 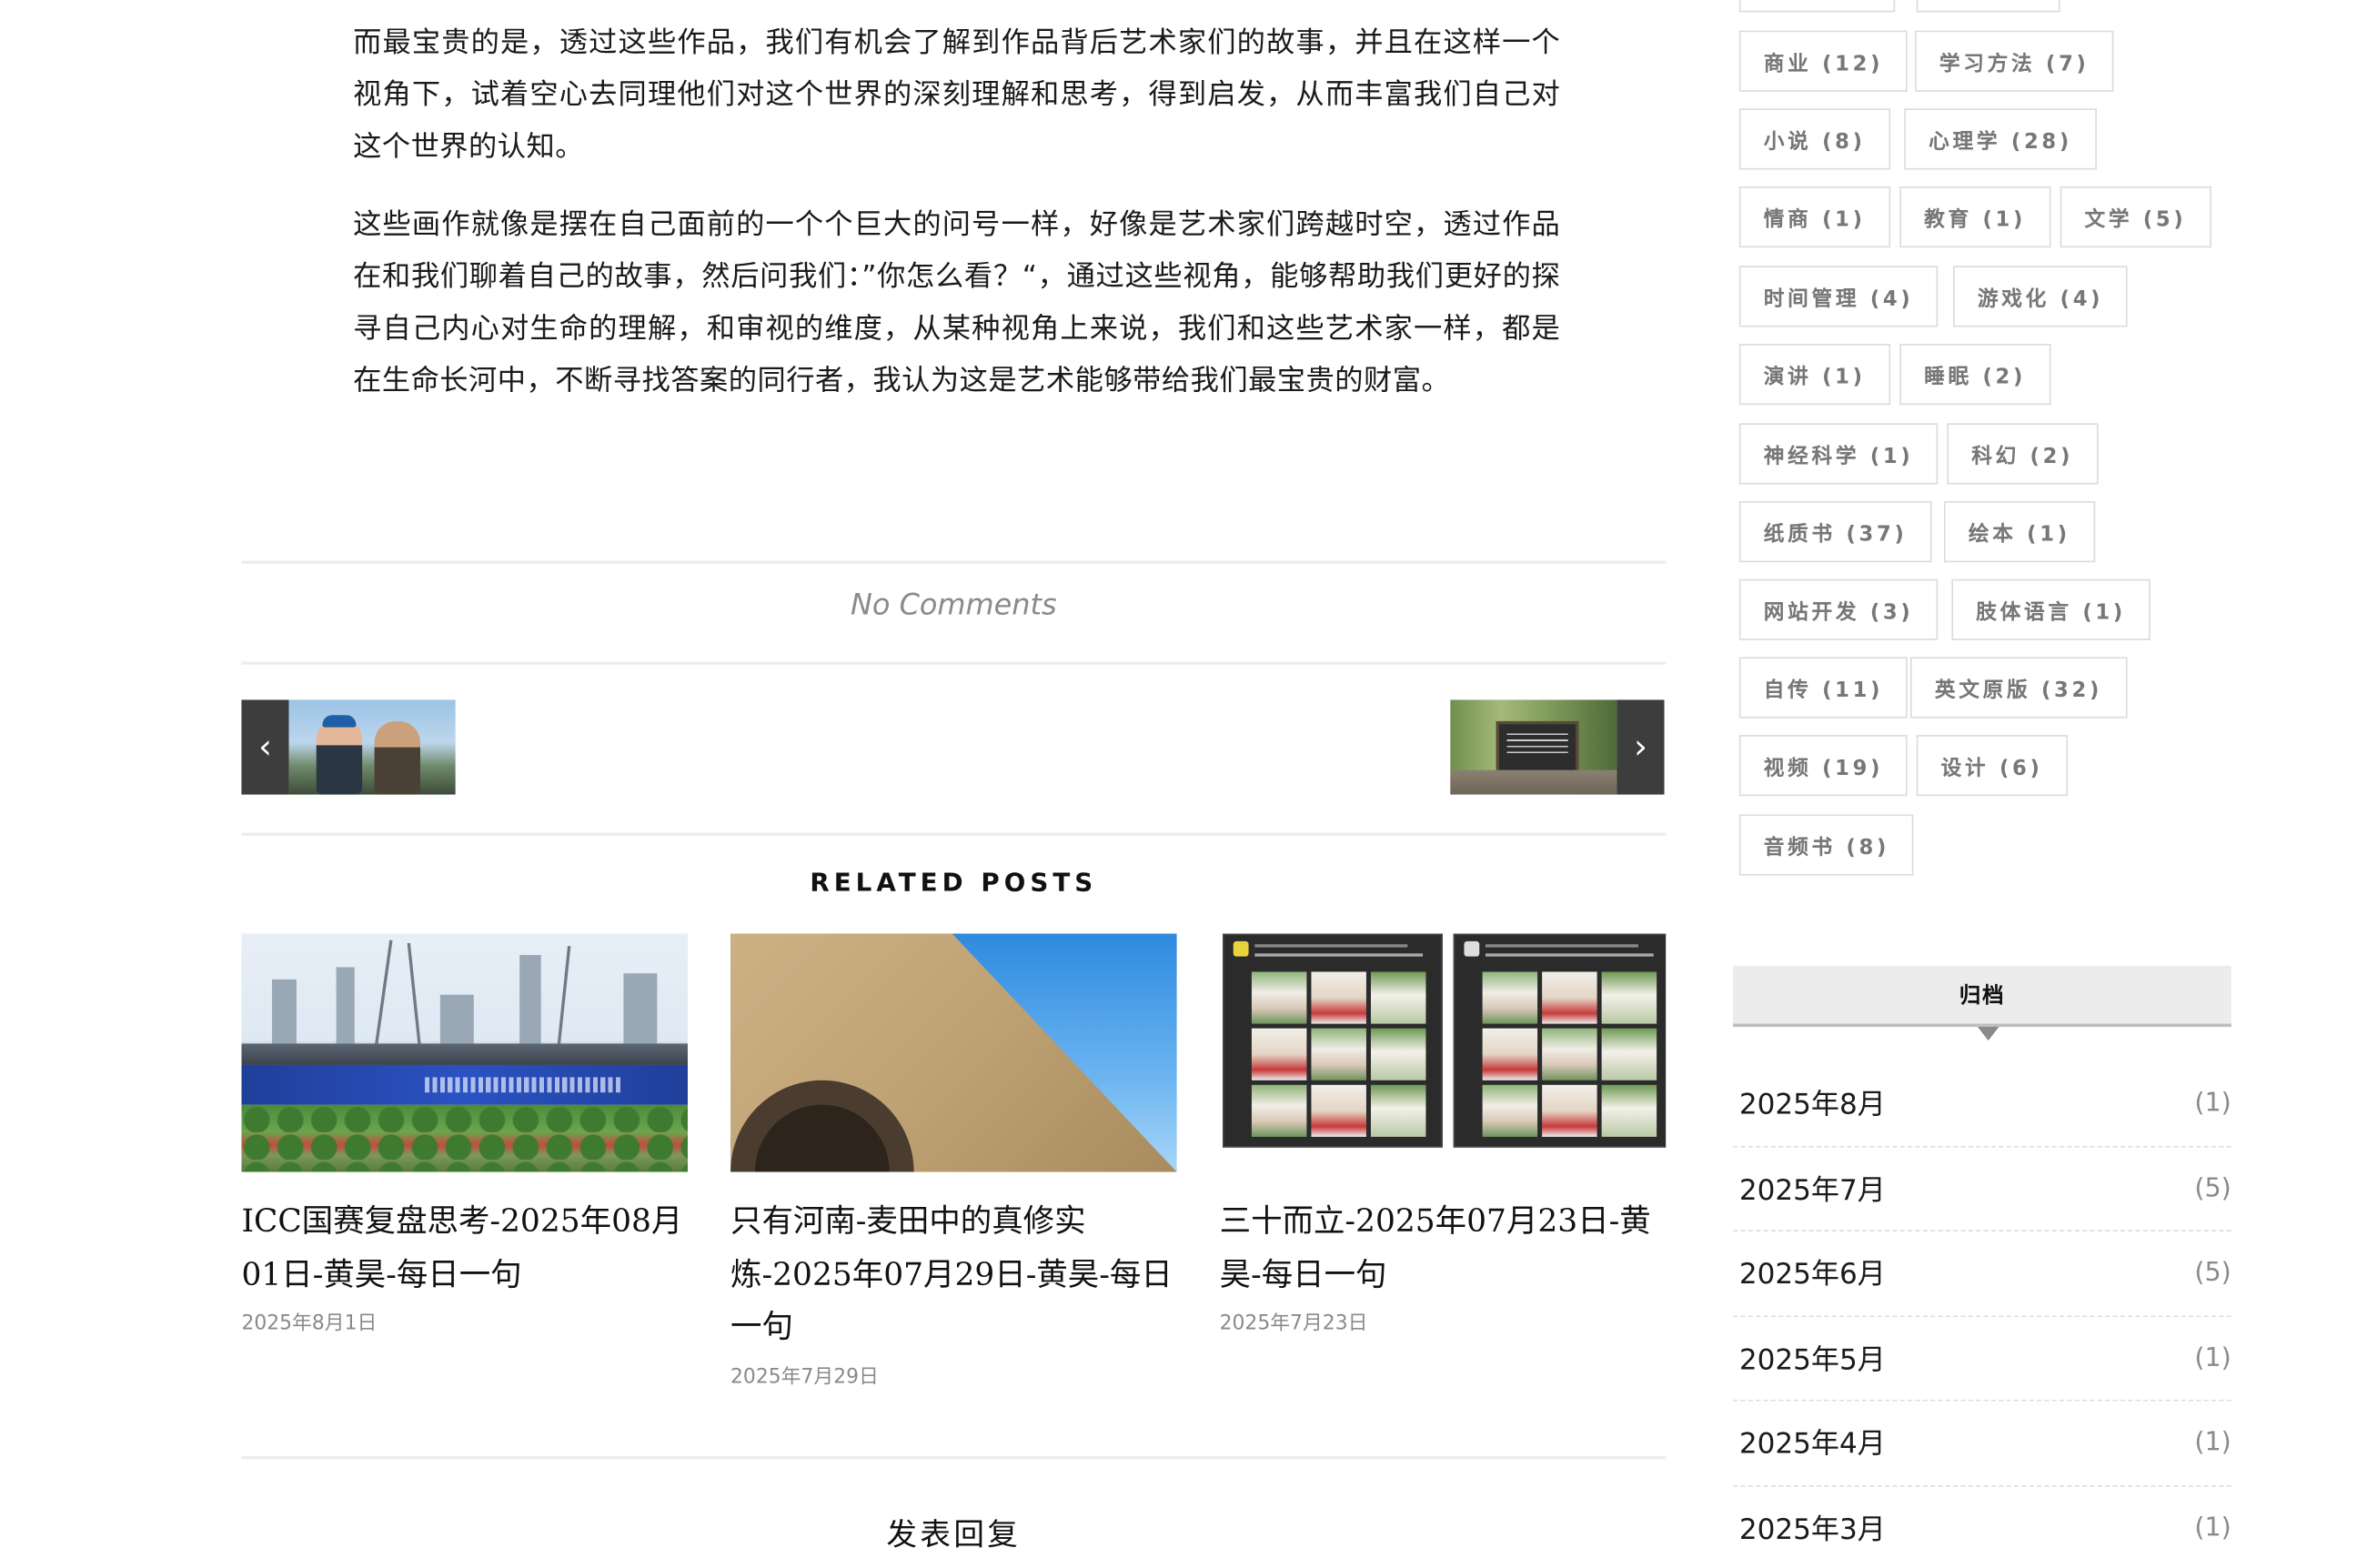 What do you see at coordinates (1293, 1324) in the screenshot?
I see `related-post-date: 2025年7月23日` at bounding box center [1293, 1324].